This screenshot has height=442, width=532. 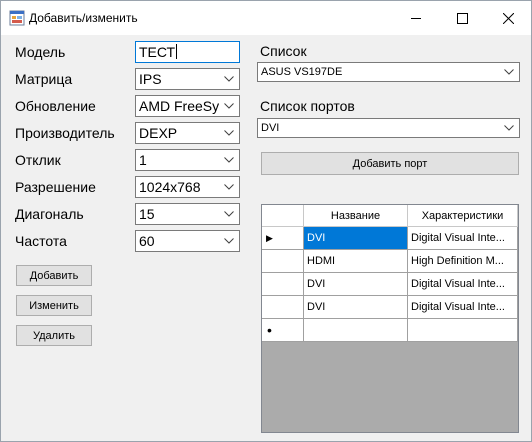 I want to click on model-input: ТЕСТ, so click(x=187, y=52).